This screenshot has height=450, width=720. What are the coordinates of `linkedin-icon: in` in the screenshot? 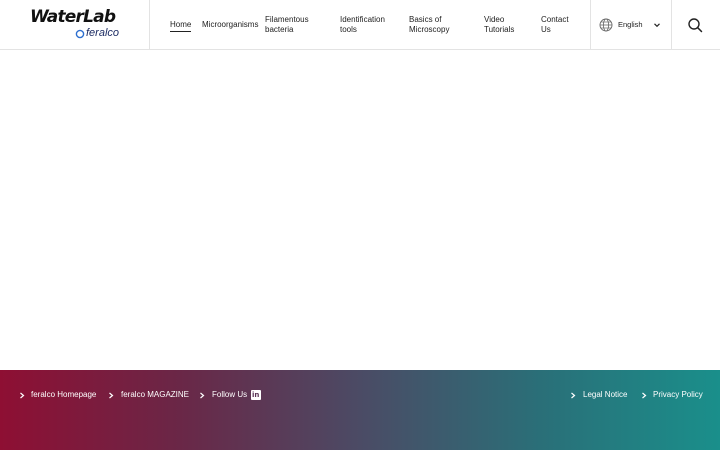 It's located at (256, 395).